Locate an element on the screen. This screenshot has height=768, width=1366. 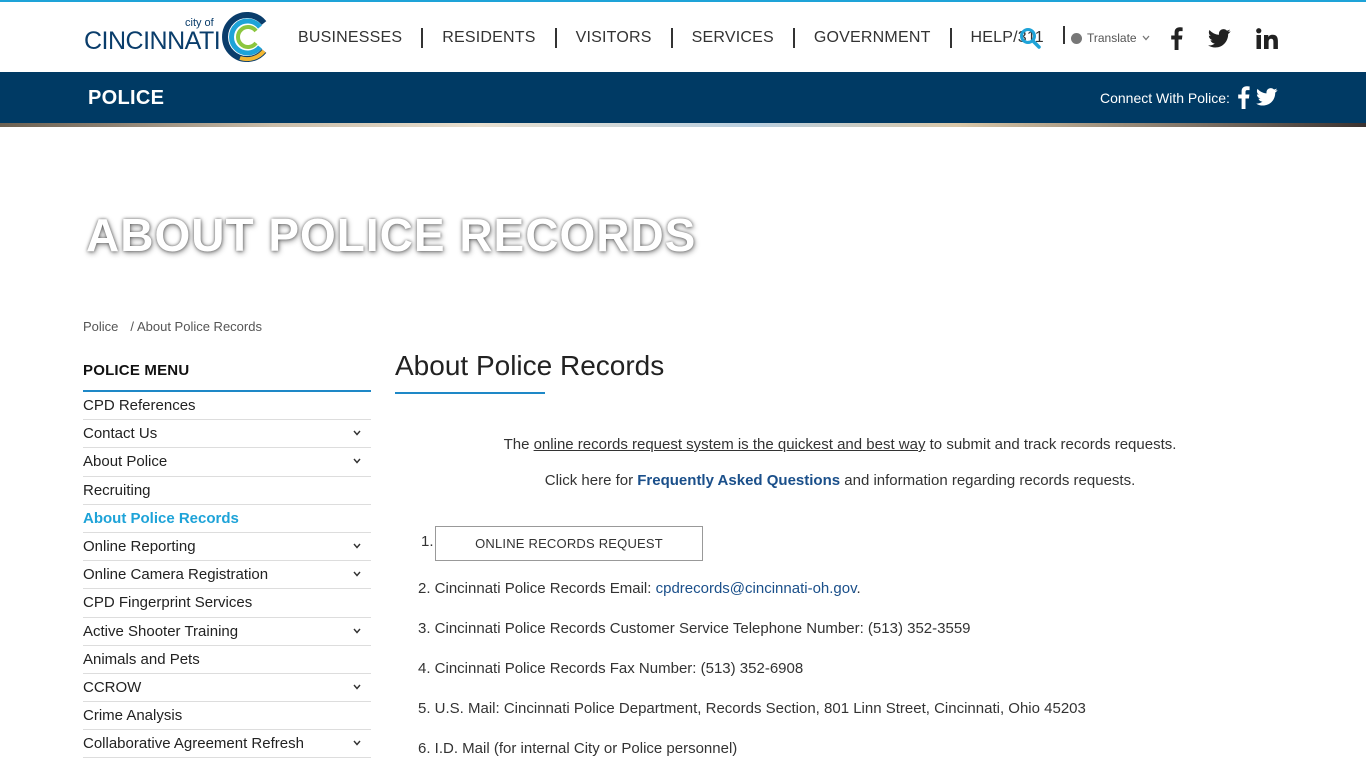
city-logo: city of CINCINNATI is located at coordinates (179, 38).